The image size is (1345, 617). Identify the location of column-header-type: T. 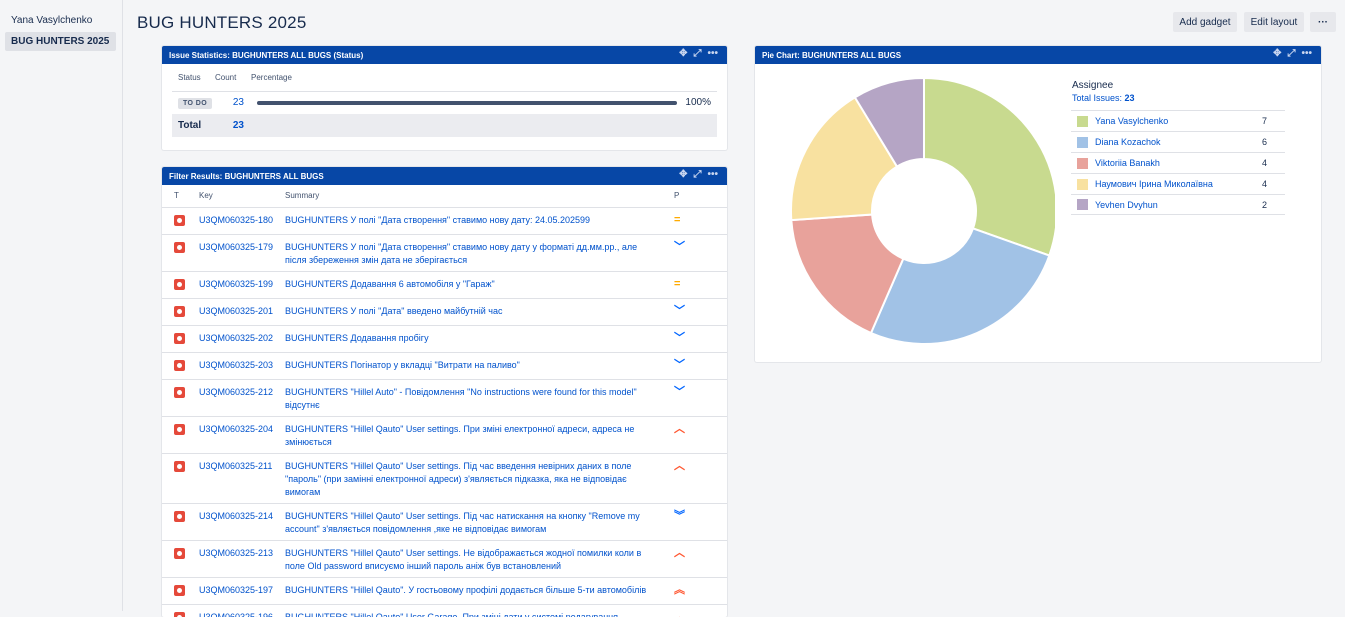
(179, 196).